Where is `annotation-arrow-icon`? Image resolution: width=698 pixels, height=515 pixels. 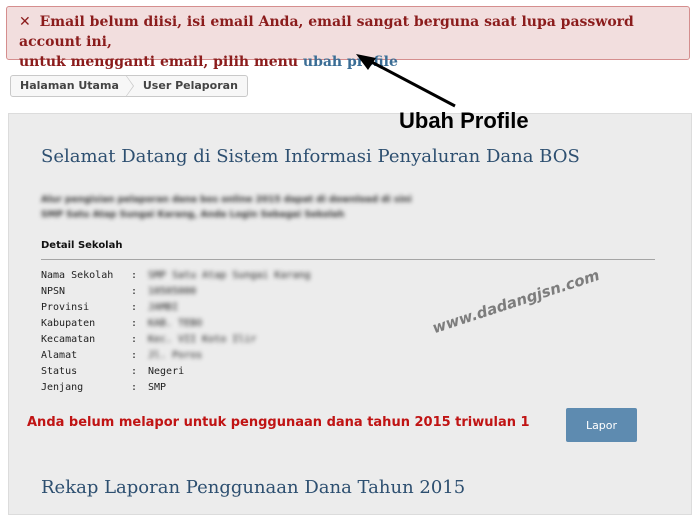 annotation-arrow-icon is located at coordinates (406, 81).